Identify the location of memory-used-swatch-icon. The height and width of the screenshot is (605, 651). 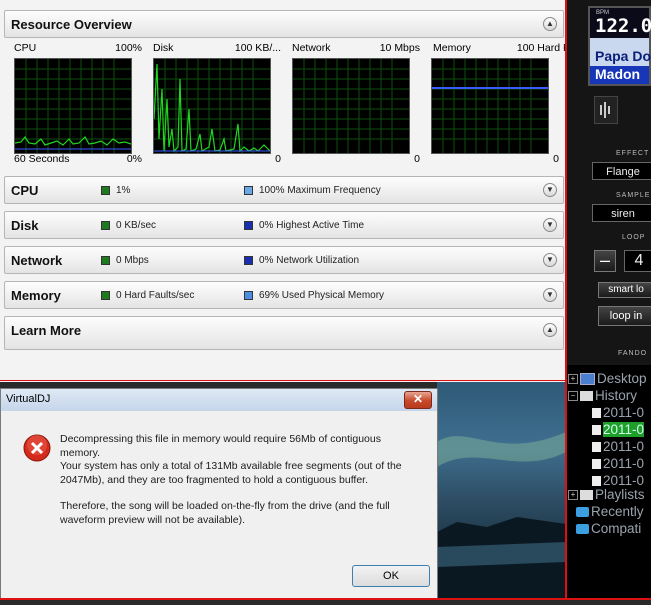
(248, 295).